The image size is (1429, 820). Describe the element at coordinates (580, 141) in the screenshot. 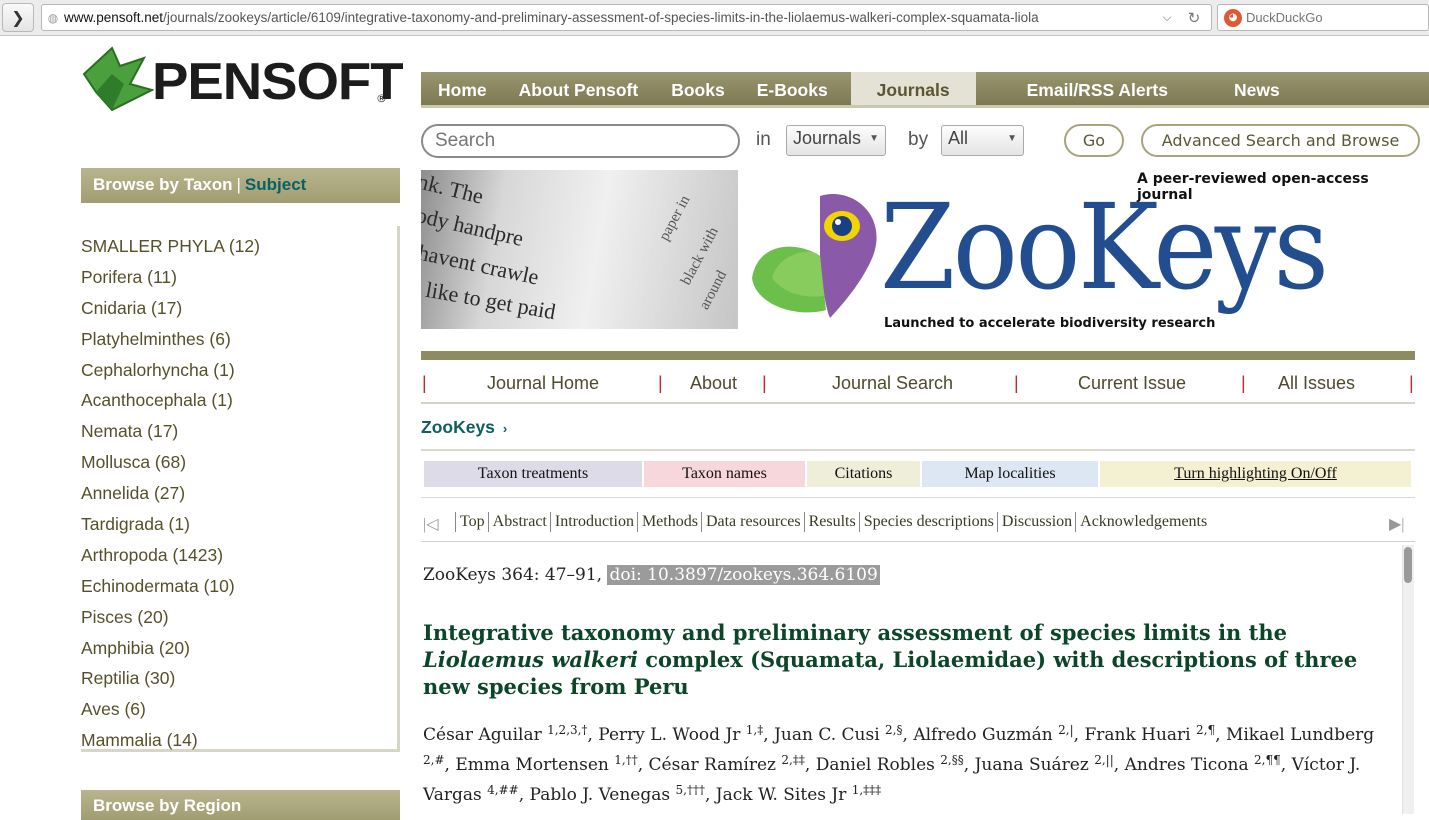

I see `site-search-input` at that location.